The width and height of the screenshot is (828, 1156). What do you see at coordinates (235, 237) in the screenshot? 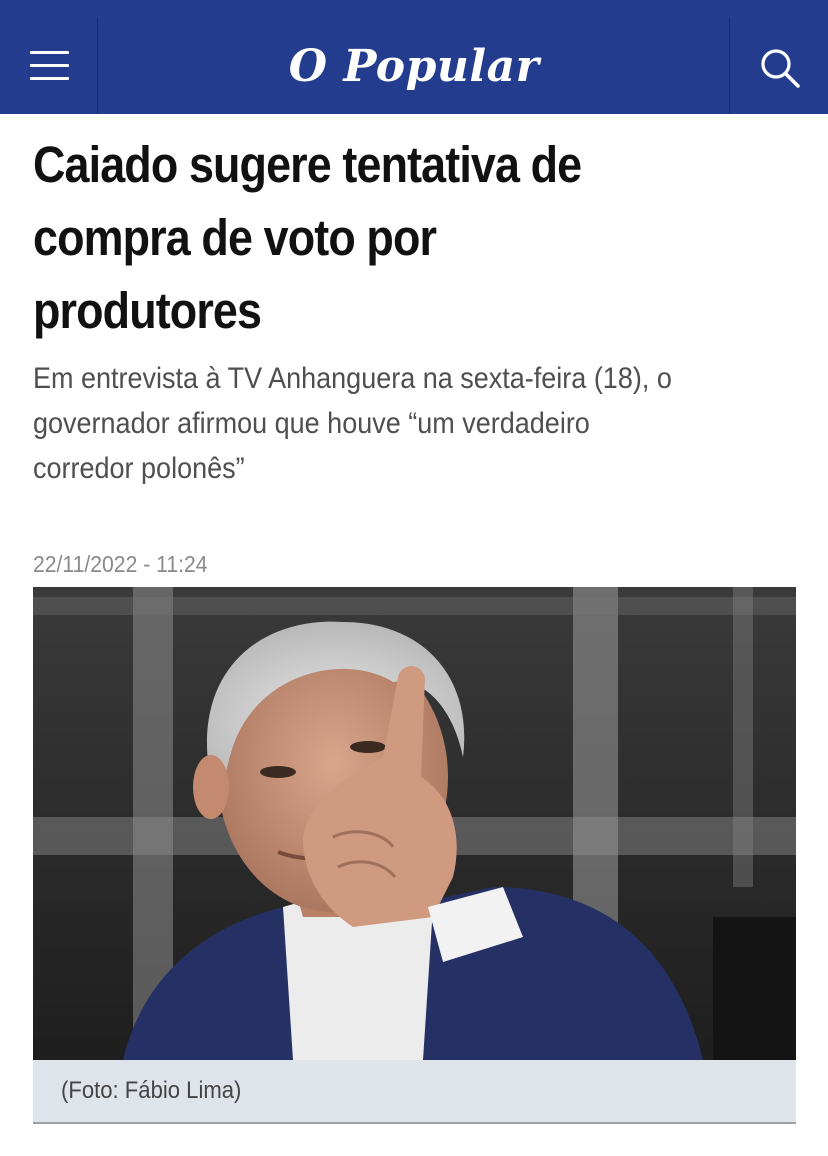
I see `headline-line: compra de voto por` at bounding box center [235, 237].